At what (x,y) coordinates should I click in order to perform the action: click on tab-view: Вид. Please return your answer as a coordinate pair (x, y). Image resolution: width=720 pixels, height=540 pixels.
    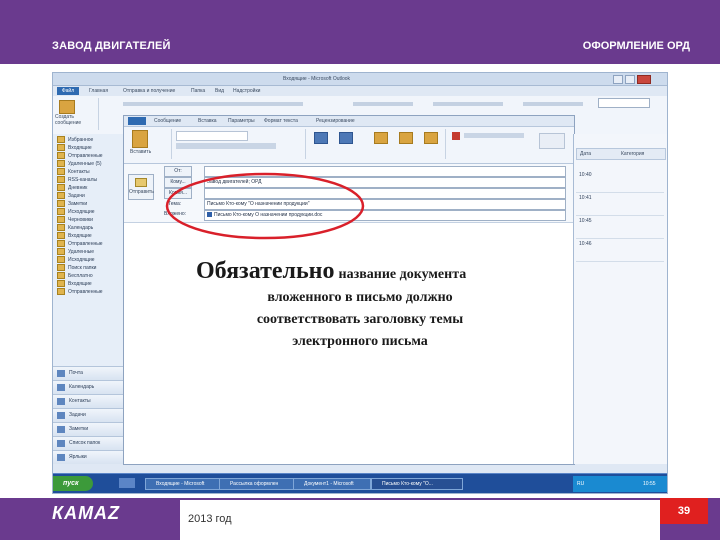
    Looking at the image, I should click on (219, 91).